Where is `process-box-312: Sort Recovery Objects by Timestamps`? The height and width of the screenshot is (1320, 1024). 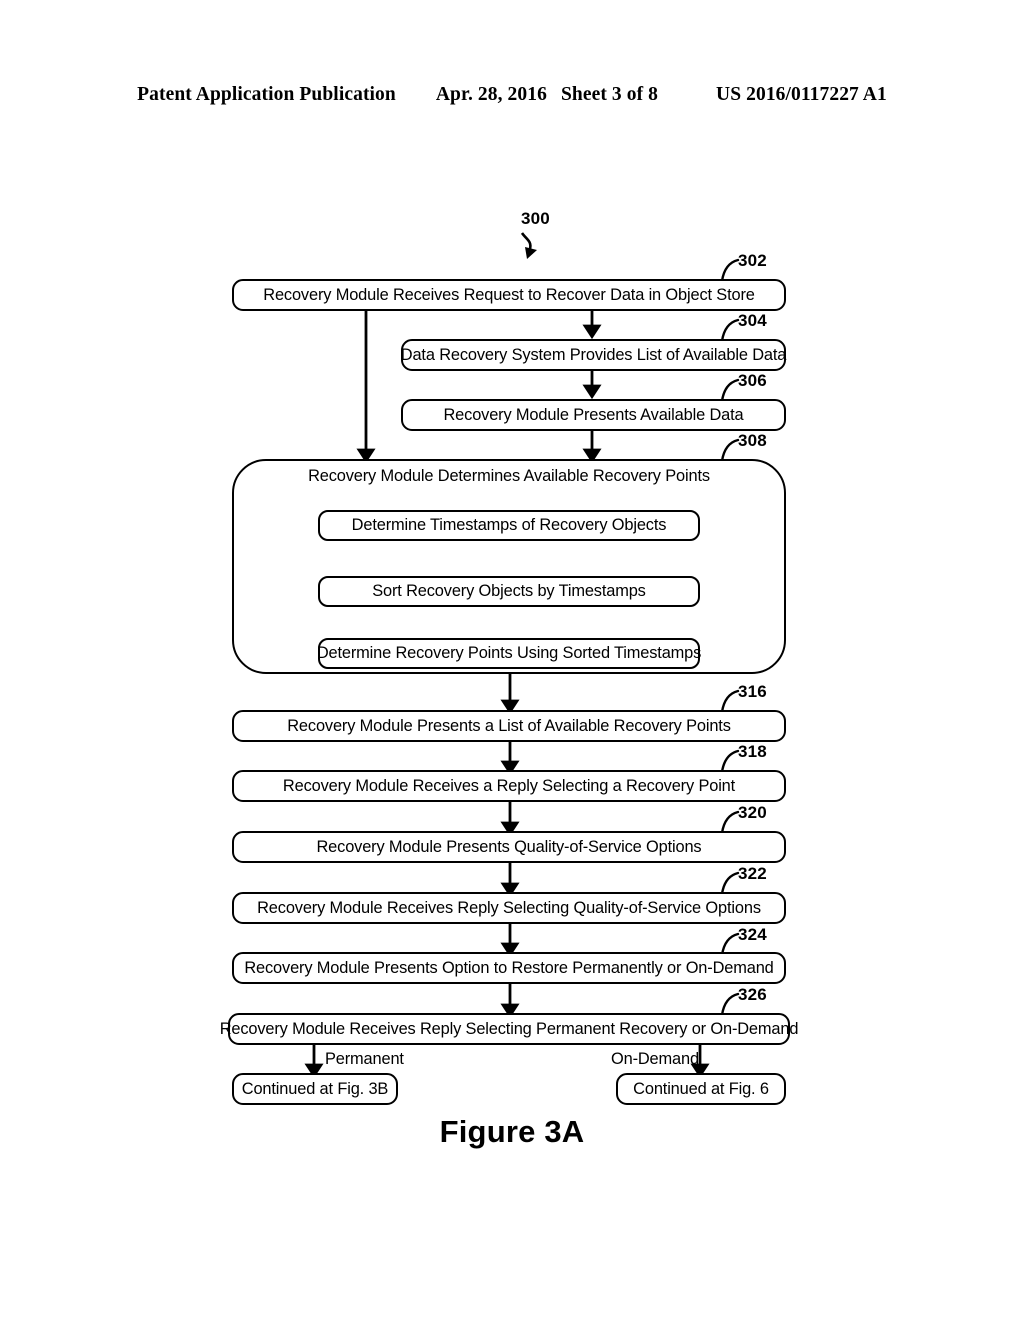
process-box-312: Sort Recovery Objects by Timestamps is located at coordinates (509, 591).